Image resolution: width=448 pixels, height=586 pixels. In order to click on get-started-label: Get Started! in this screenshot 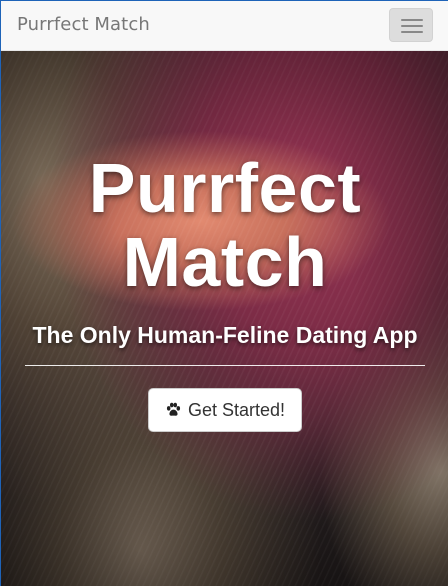, I will do `click(236, 409)`.